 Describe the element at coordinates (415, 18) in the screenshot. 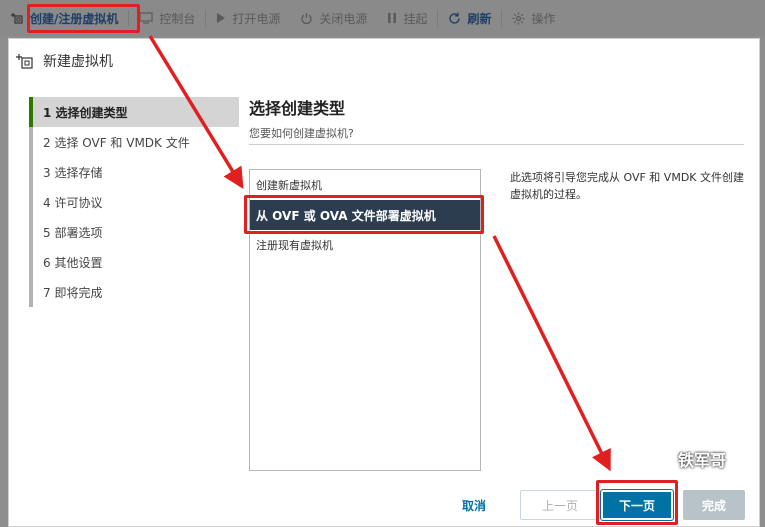

I see `suspend-label: 挂起` at that location.